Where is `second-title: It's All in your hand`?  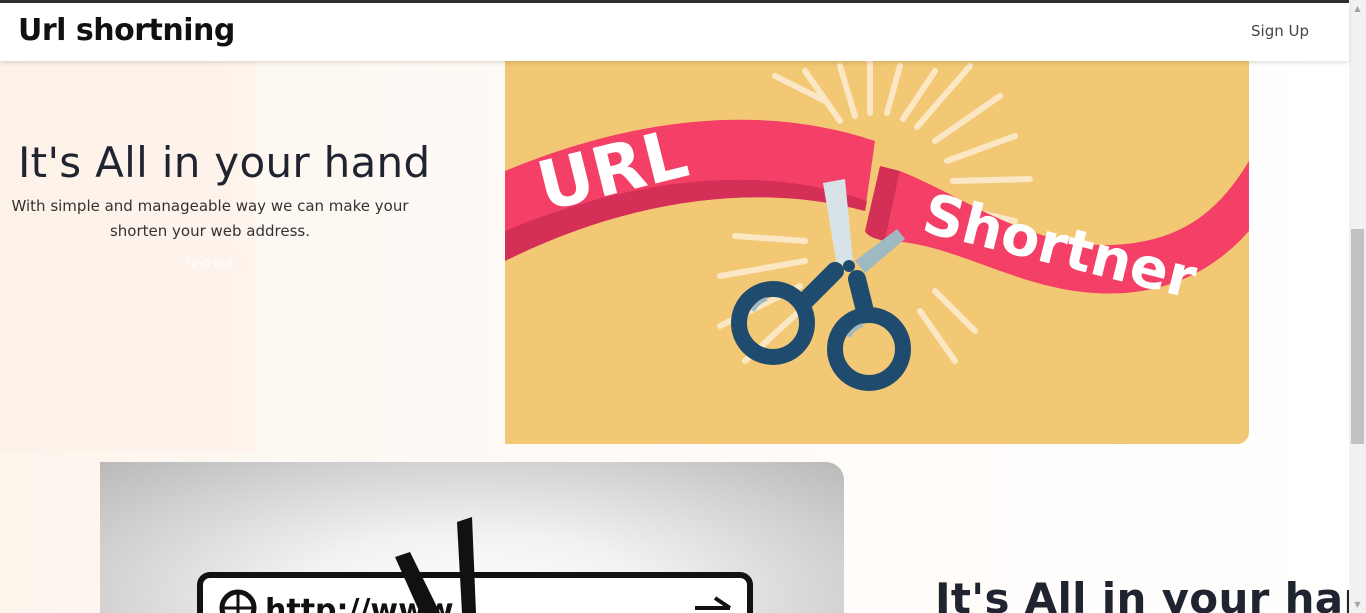 second-title: It's All in your hand is located at coordinates (1150, 593).